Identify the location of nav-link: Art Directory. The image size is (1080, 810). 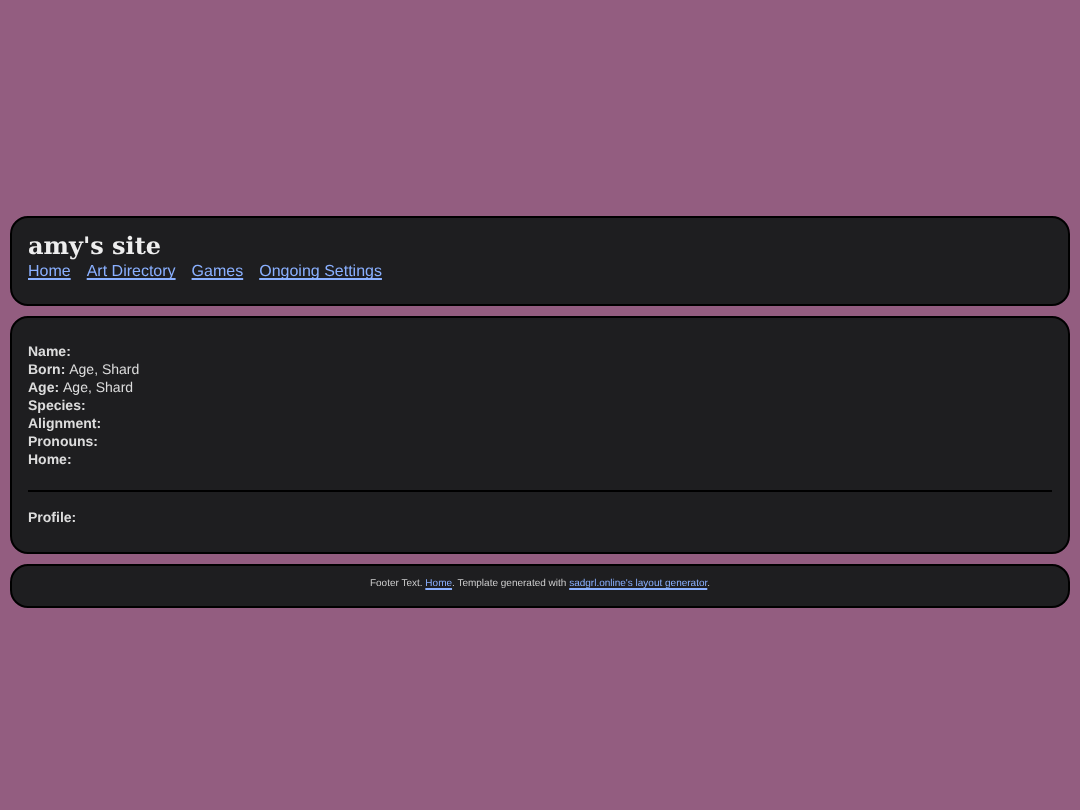
(131, 272).